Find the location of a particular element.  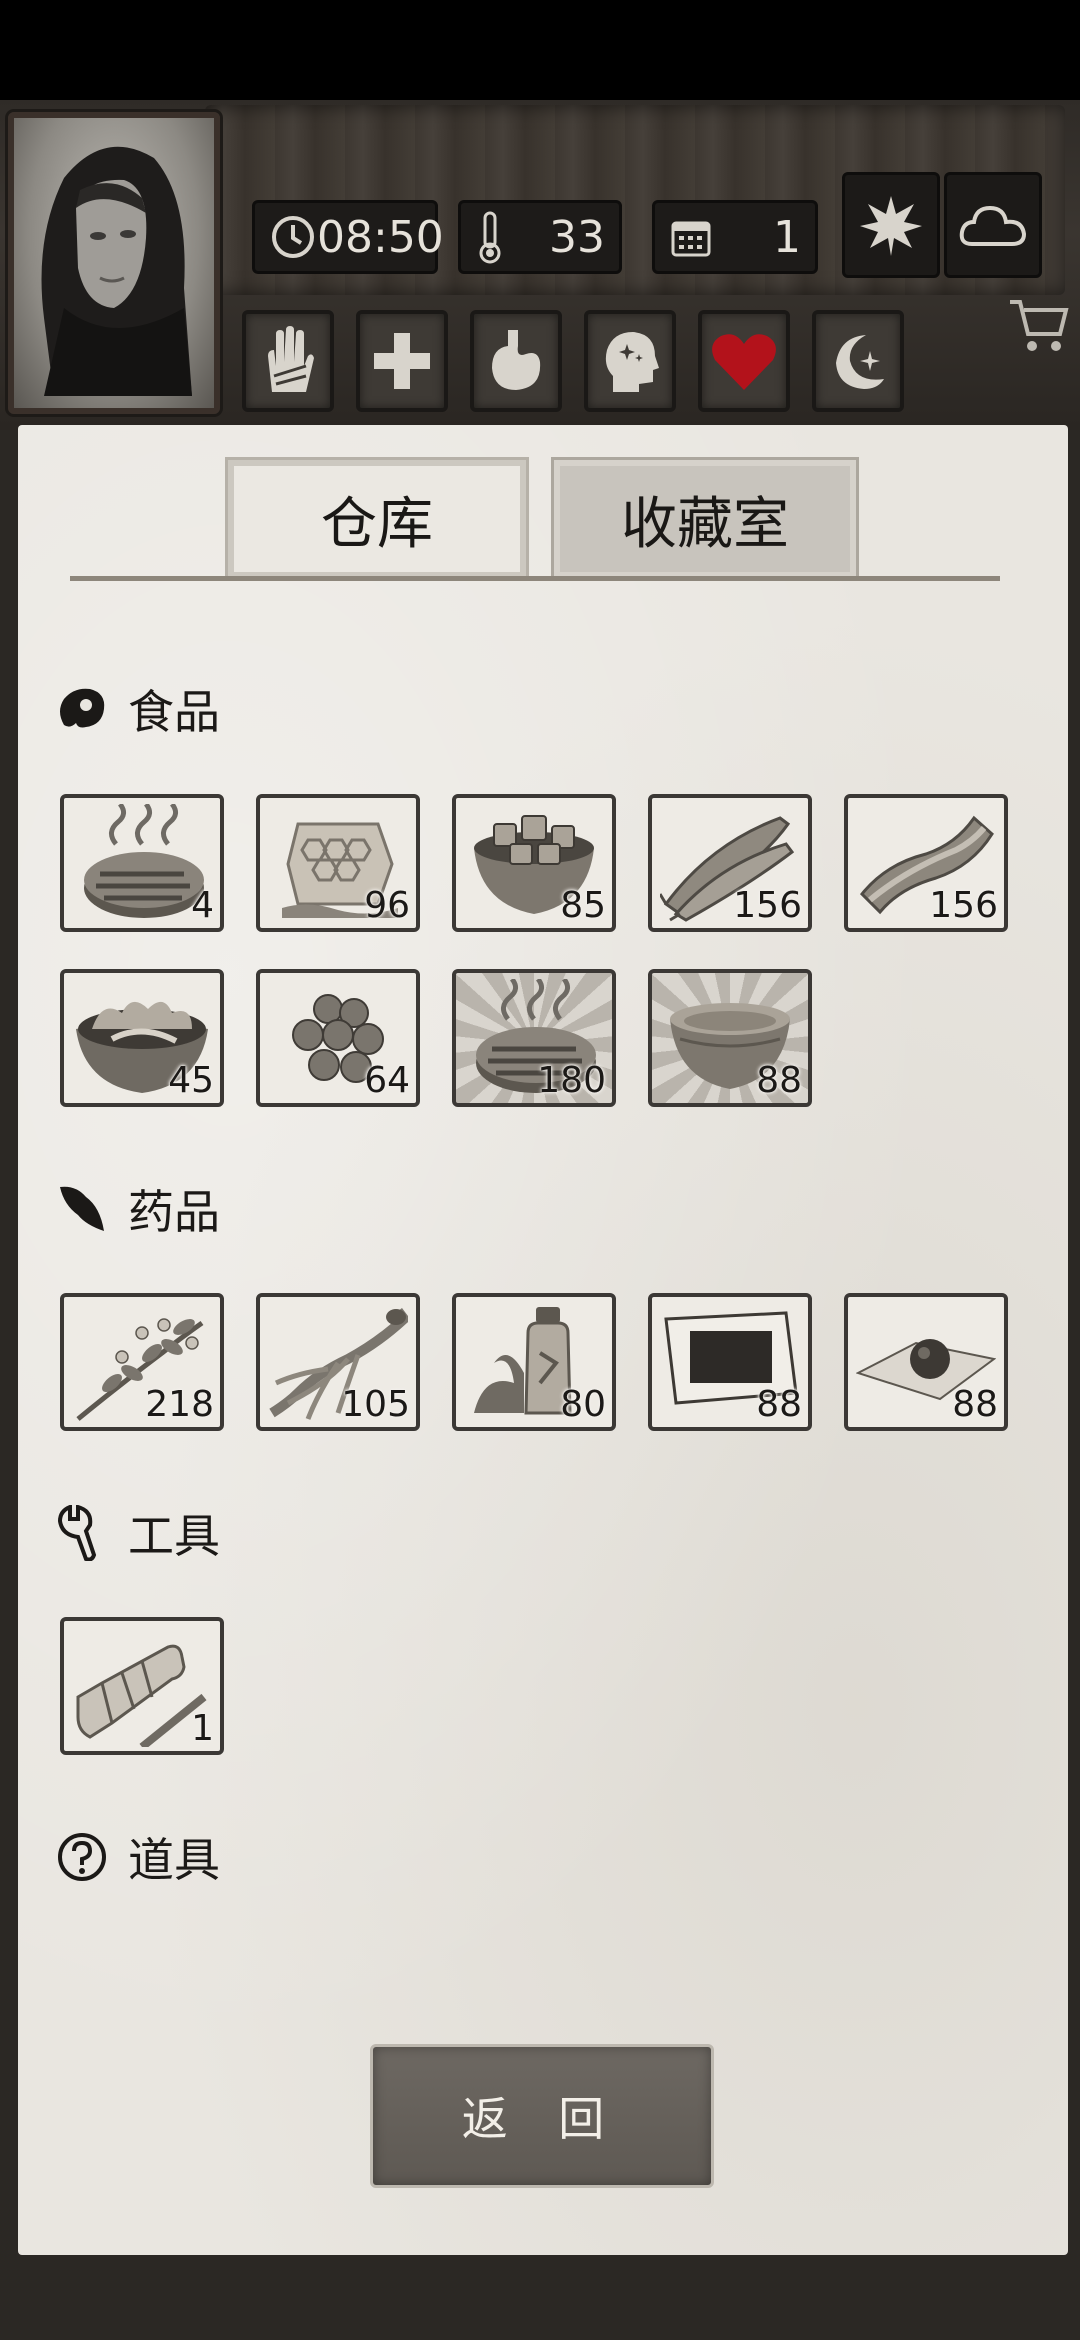

character-portrait is located at coordinates (114, 263).